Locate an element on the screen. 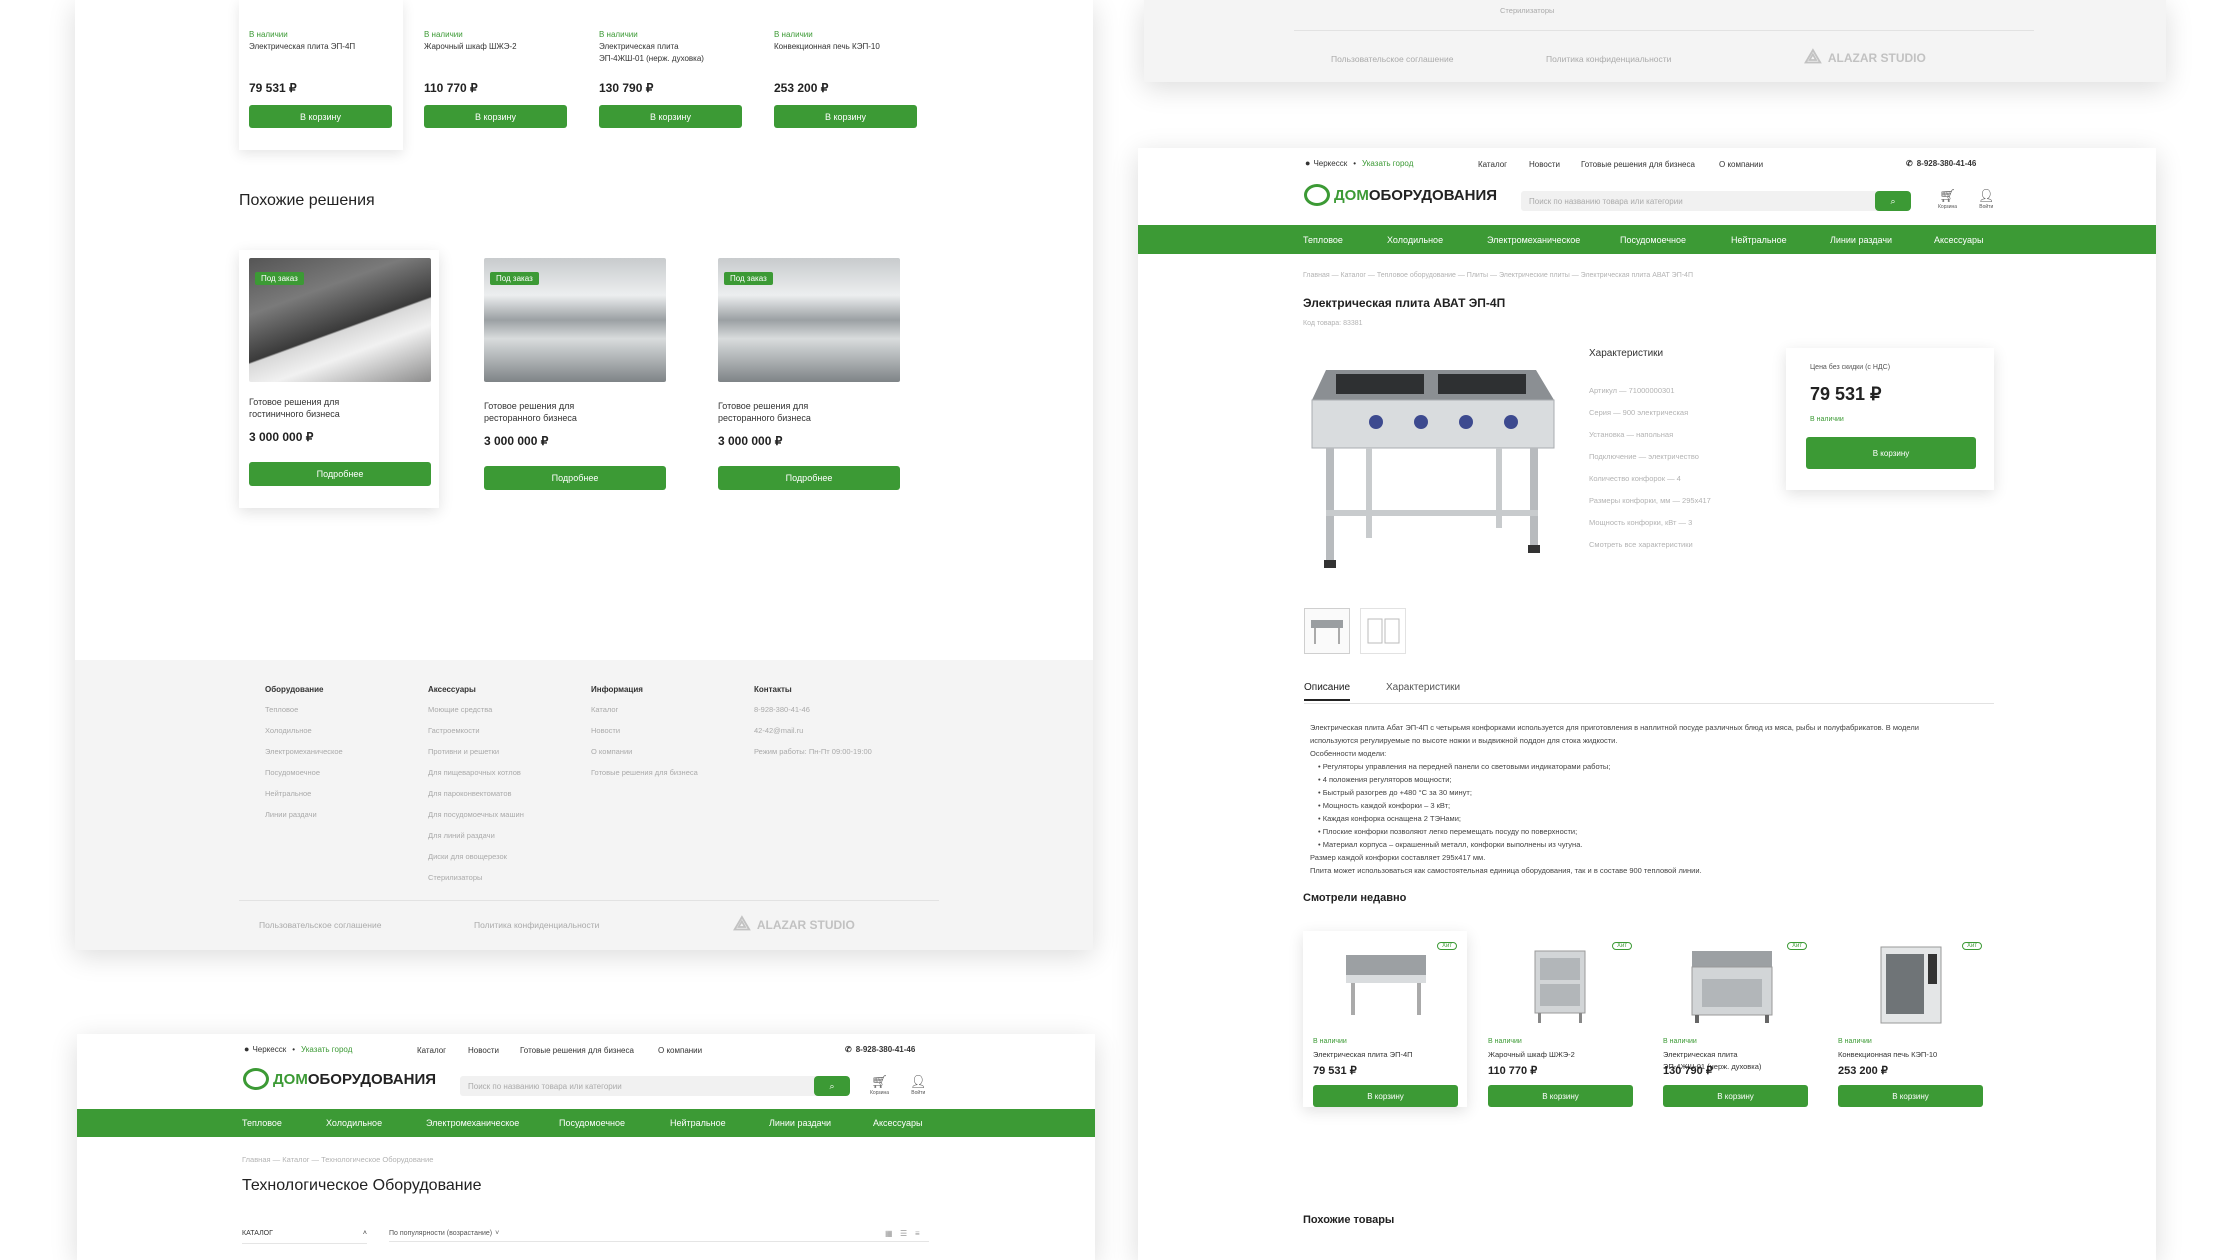 This screenshot has width=2240, height=1260. footer-link: Тепловое is located at coordinates (281, 709).